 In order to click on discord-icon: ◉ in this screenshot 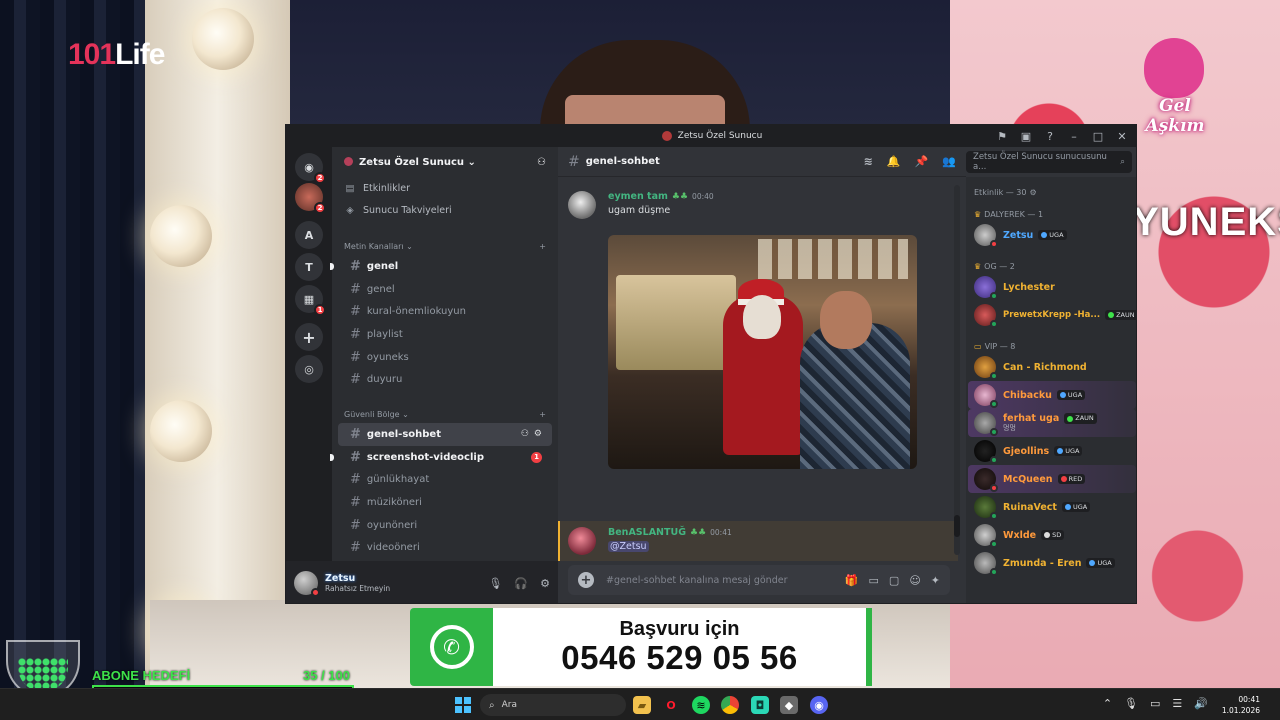, I will do `click(819, 705)`.